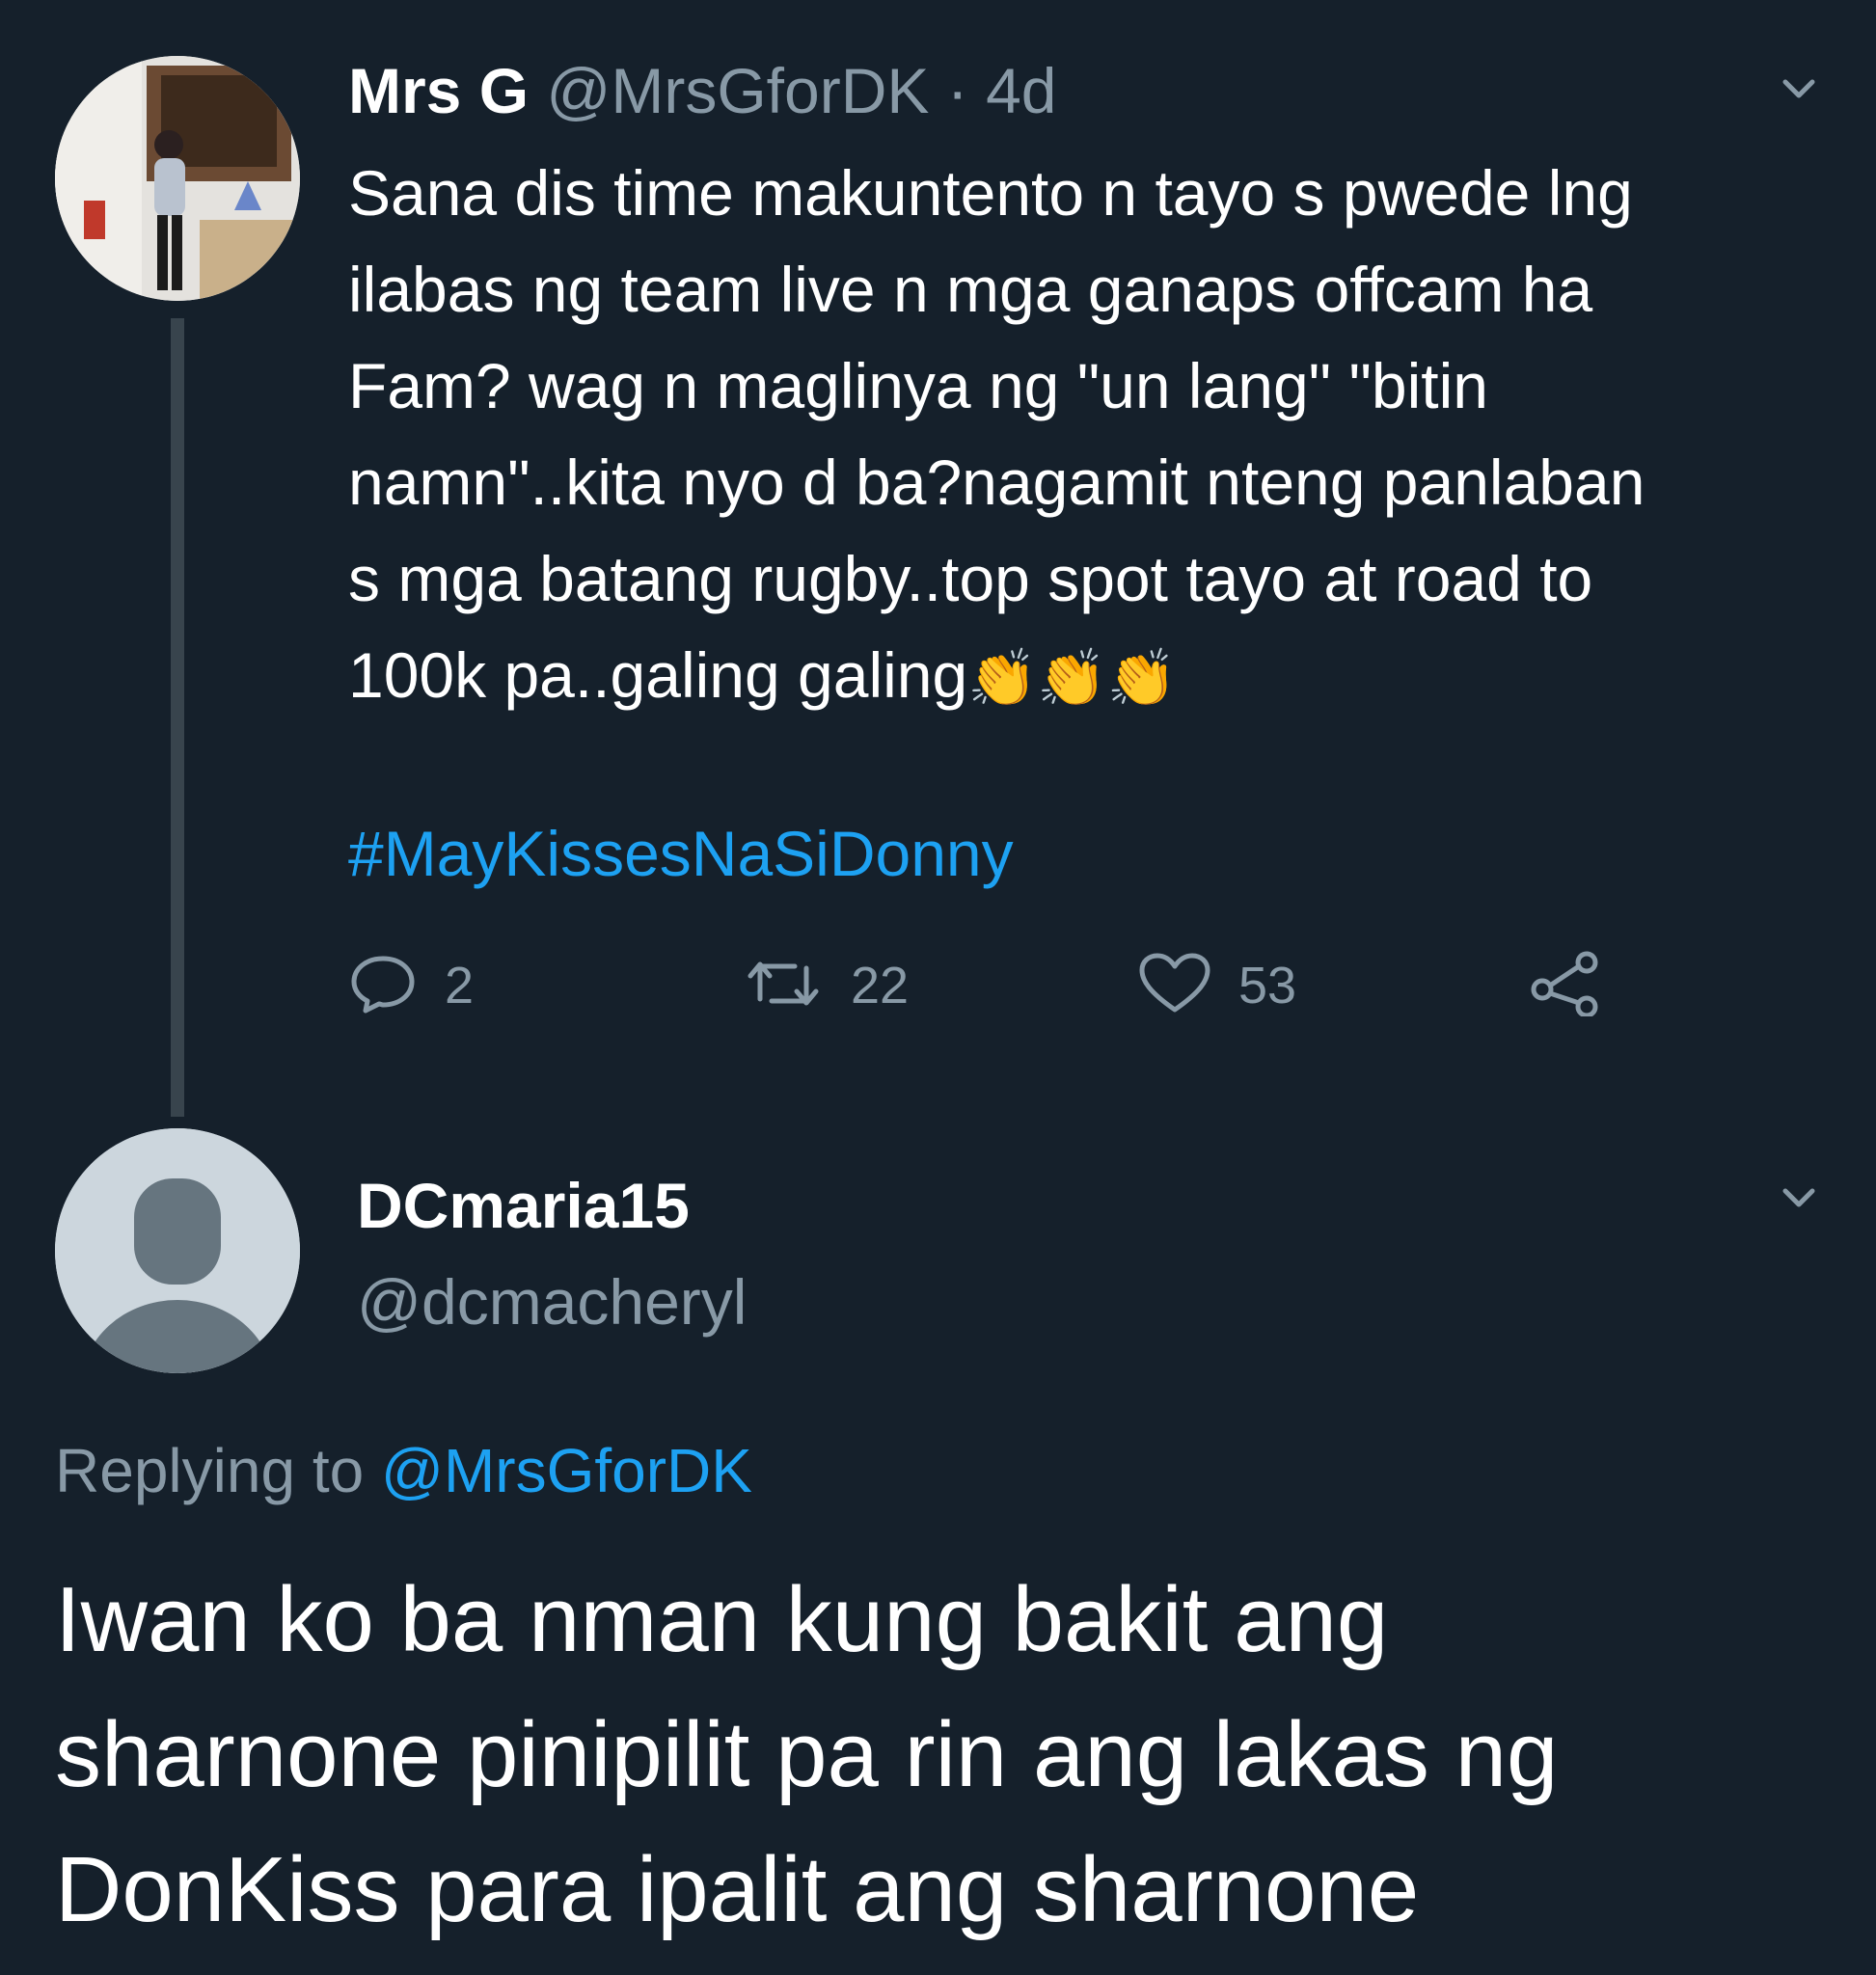 Image resolution: width=1876 pixels, height=1975 pixels. Describe the element at coordinates (177, 1250) in the screenshot. I see `default-avatar` at that location.